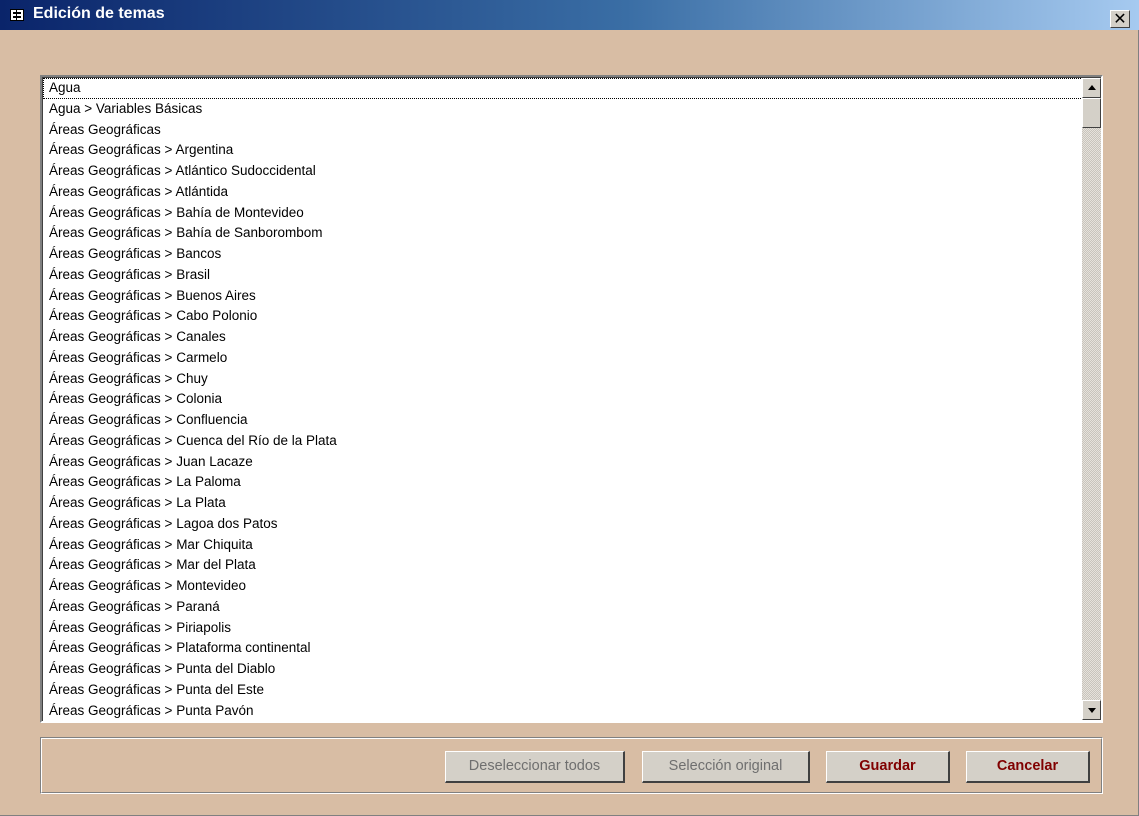  I want to click on list-item: Áreas Geográficas > Montevideo, so click(563, 586).